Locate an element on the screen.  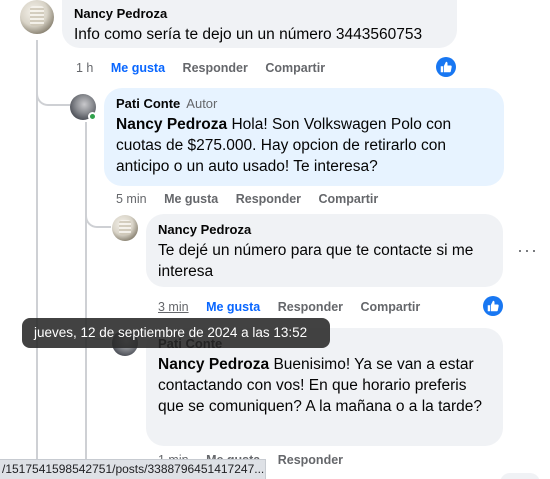
online-status-dot is located at coordinates (92, 116).